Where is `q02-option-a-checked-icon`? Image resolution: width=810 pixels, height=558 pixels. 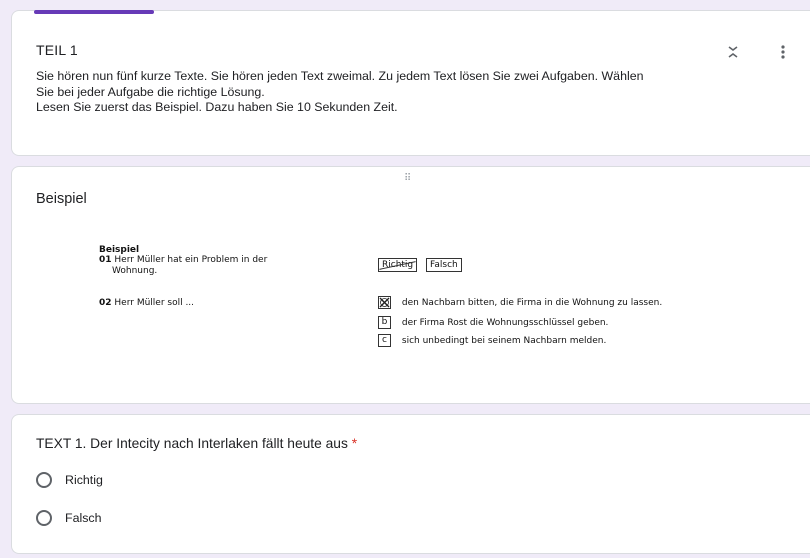
q02-option-a-checked-icon is located at coordinates (384, 302).